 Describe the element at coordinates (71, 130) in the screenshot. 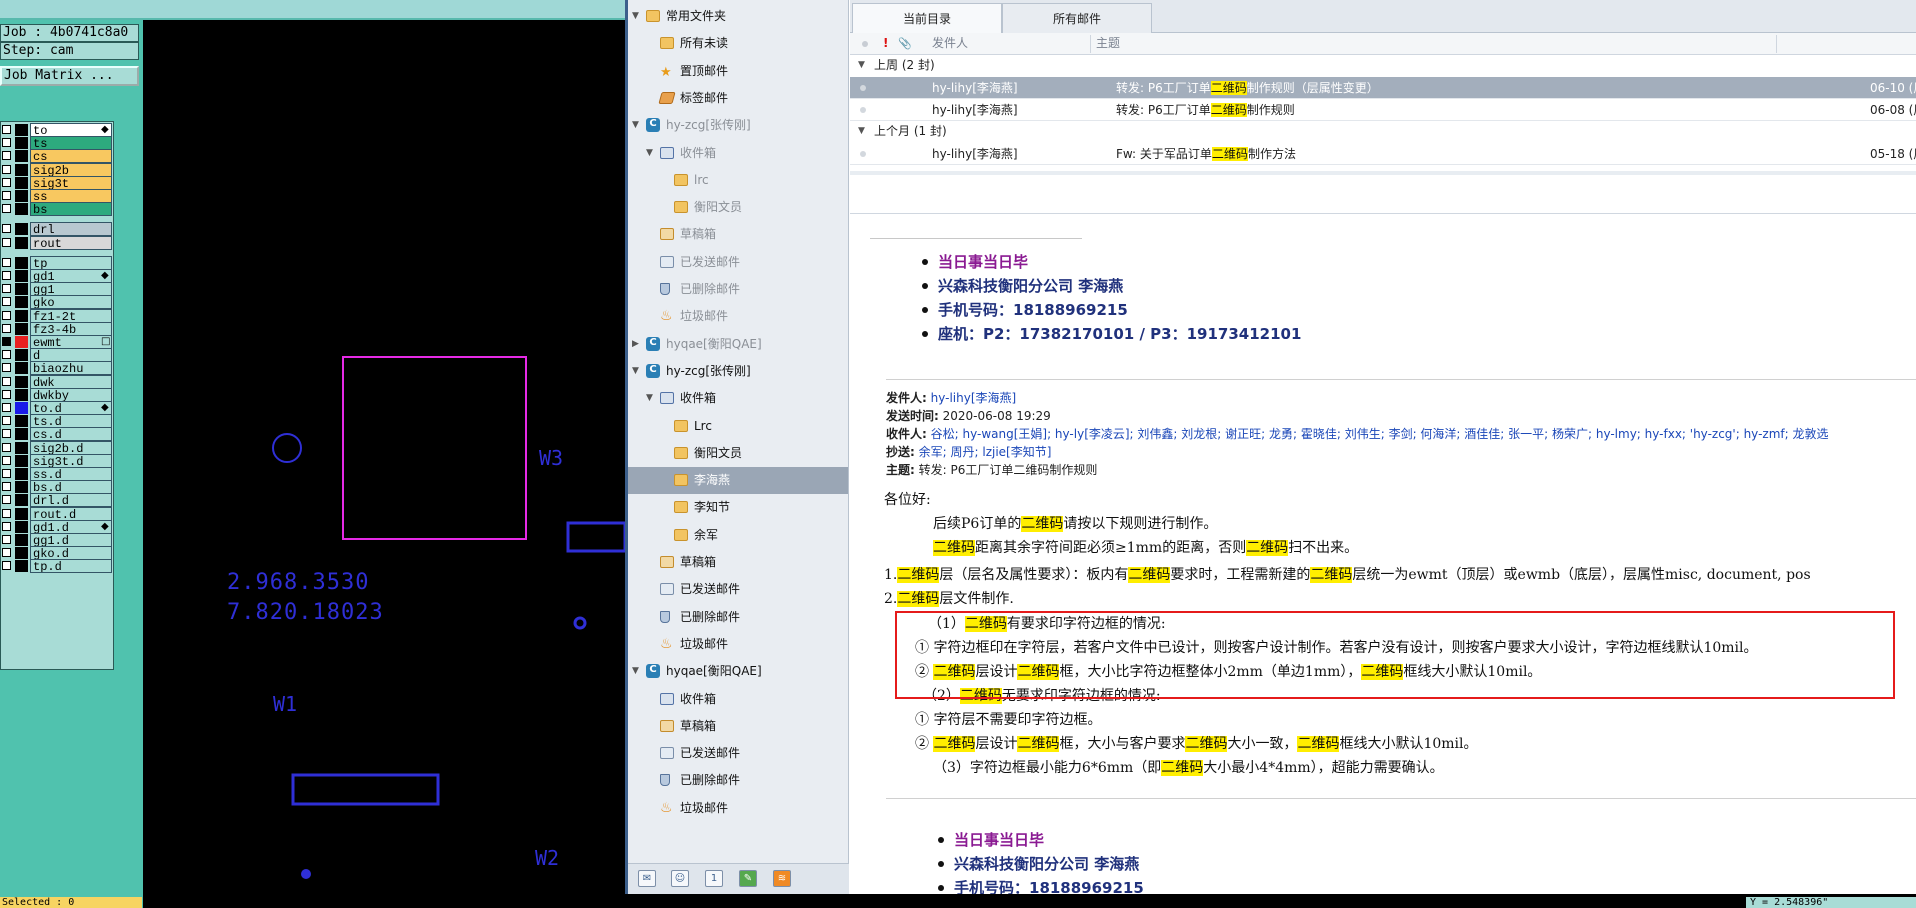

I see `layer-name: to` at that location.